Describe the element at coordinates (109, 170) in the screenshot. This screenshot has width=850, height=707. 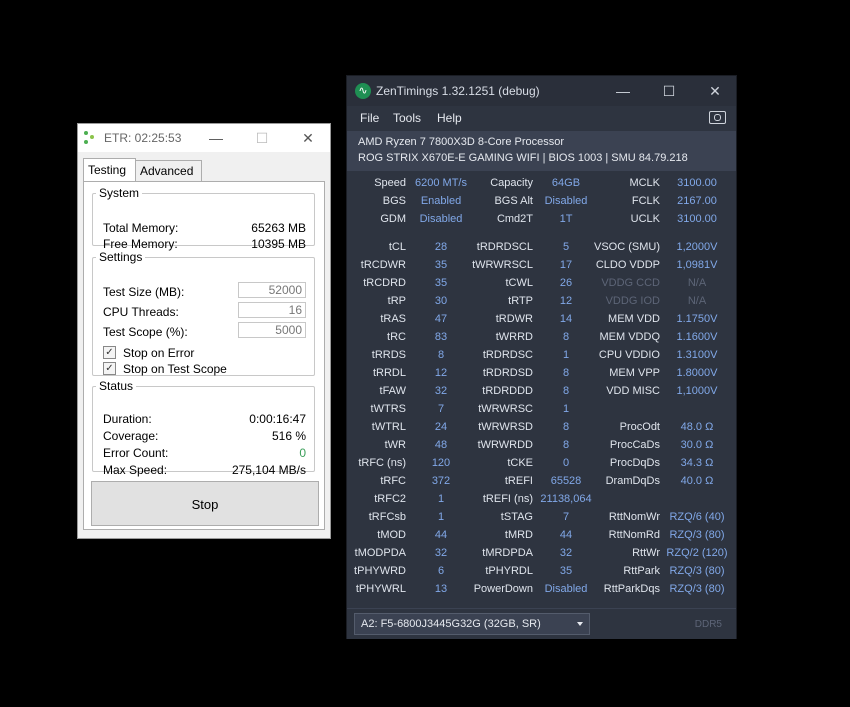
I see `tab-testing: Testing` at that location.